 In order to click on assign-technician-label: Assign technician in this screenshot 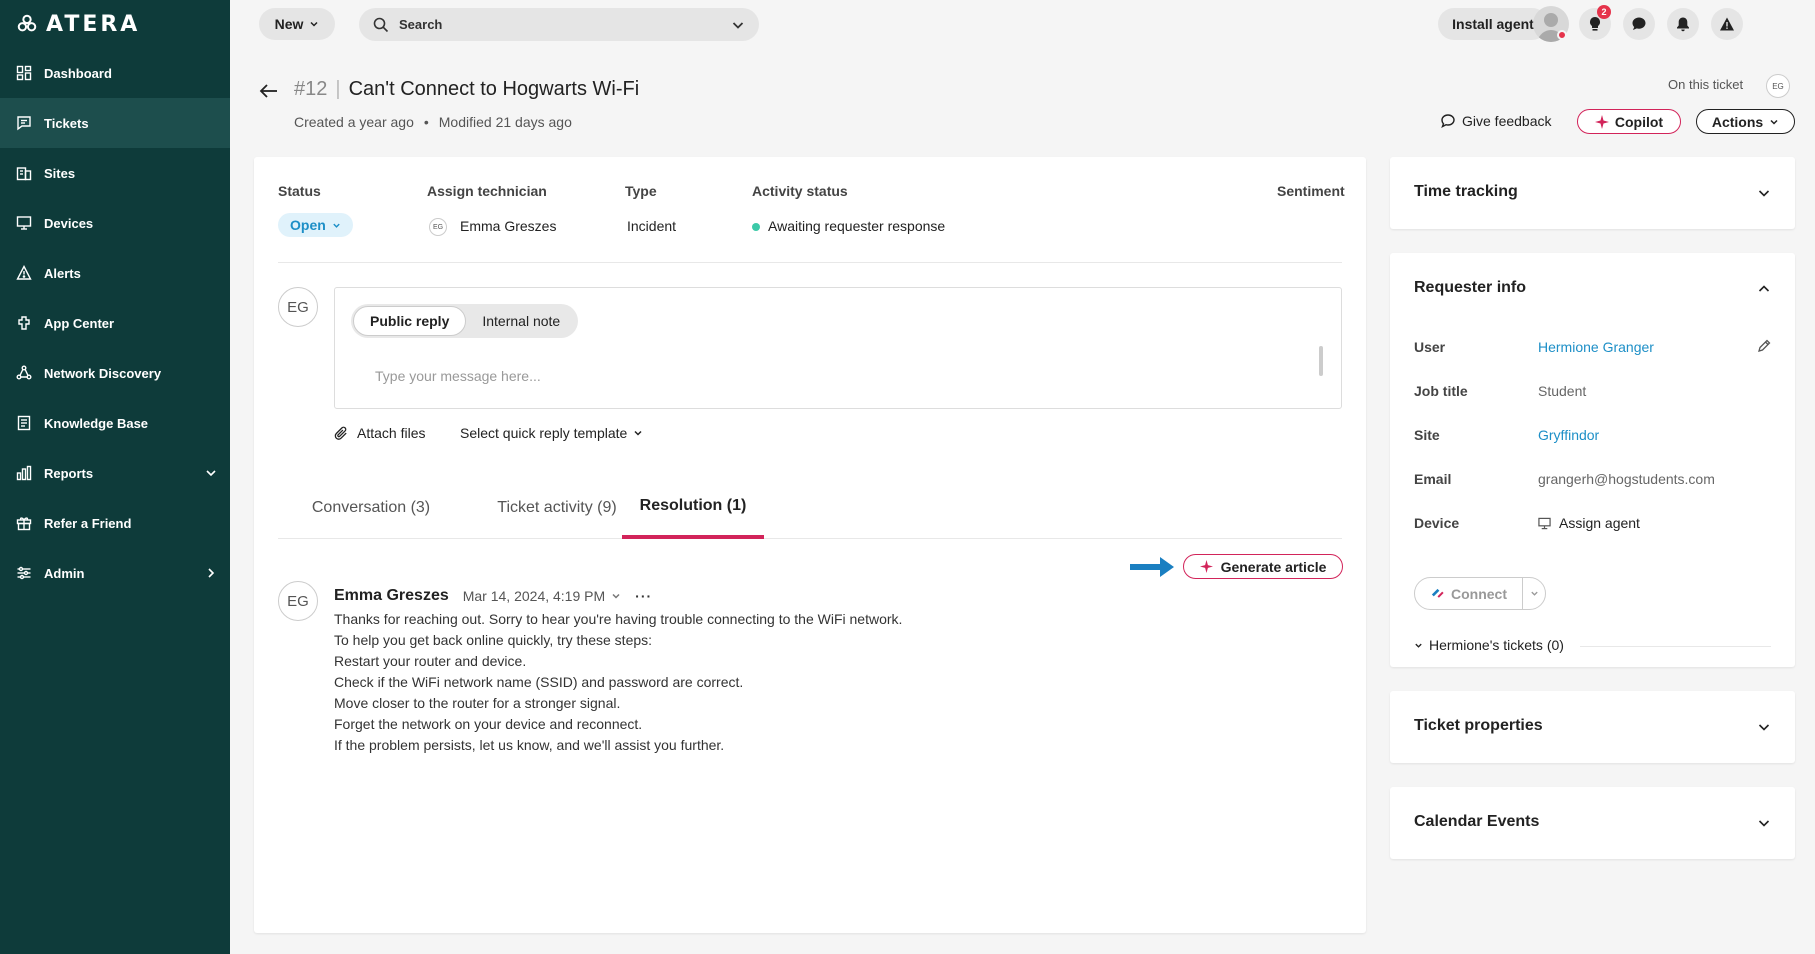, I will do `click(487, 191)`.